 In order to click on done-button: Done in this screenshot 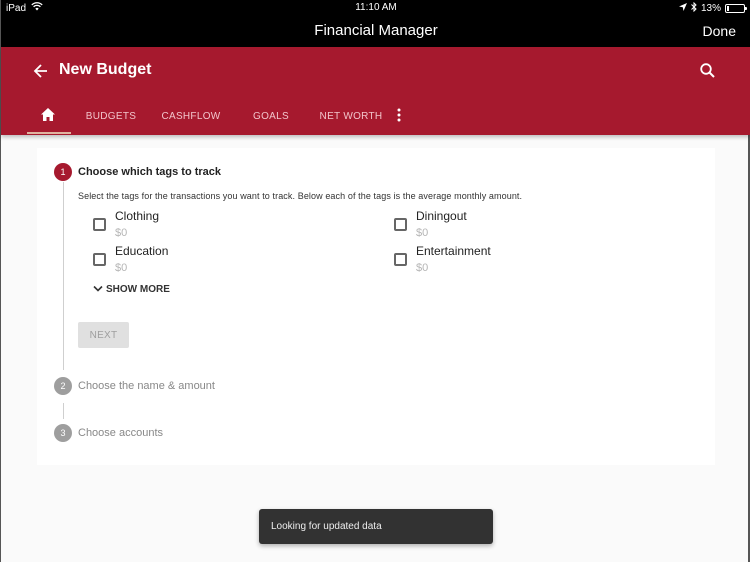, I will do `click(719, 31)`.